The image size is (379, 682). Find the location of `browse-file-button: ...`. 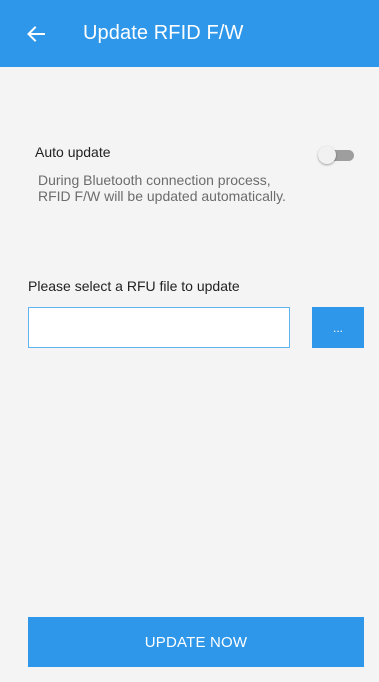

browse-file-button: ... is located at coordinates (338, 327).